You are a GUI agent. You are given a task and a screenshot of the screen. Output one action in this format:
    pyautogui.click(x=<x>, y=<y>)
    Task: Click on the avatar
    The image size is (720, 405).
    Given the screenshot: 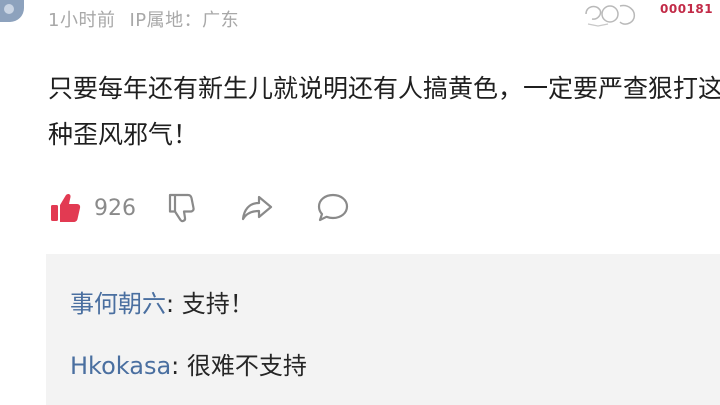 What is the action you would take?
    pyautogui.click(x=12, y=11)
    